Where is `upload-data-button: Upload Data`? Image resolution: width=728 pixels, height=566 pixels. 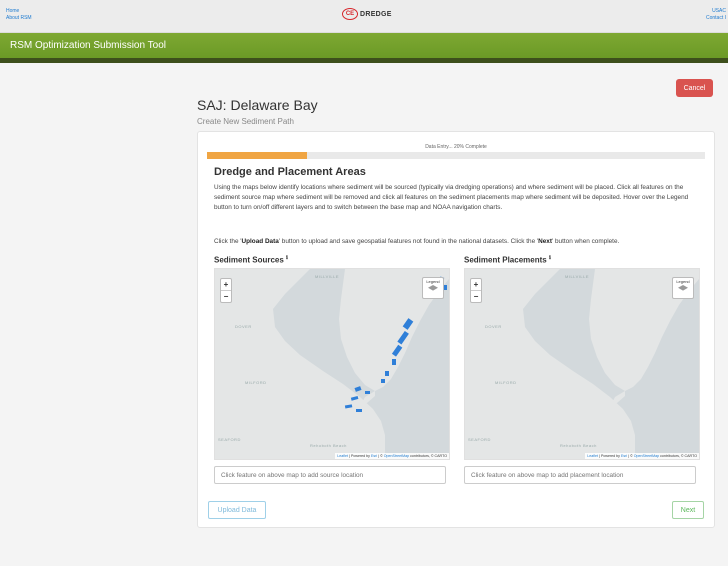
upload-data-button: Upload Data is located at coordinates (237, 510).